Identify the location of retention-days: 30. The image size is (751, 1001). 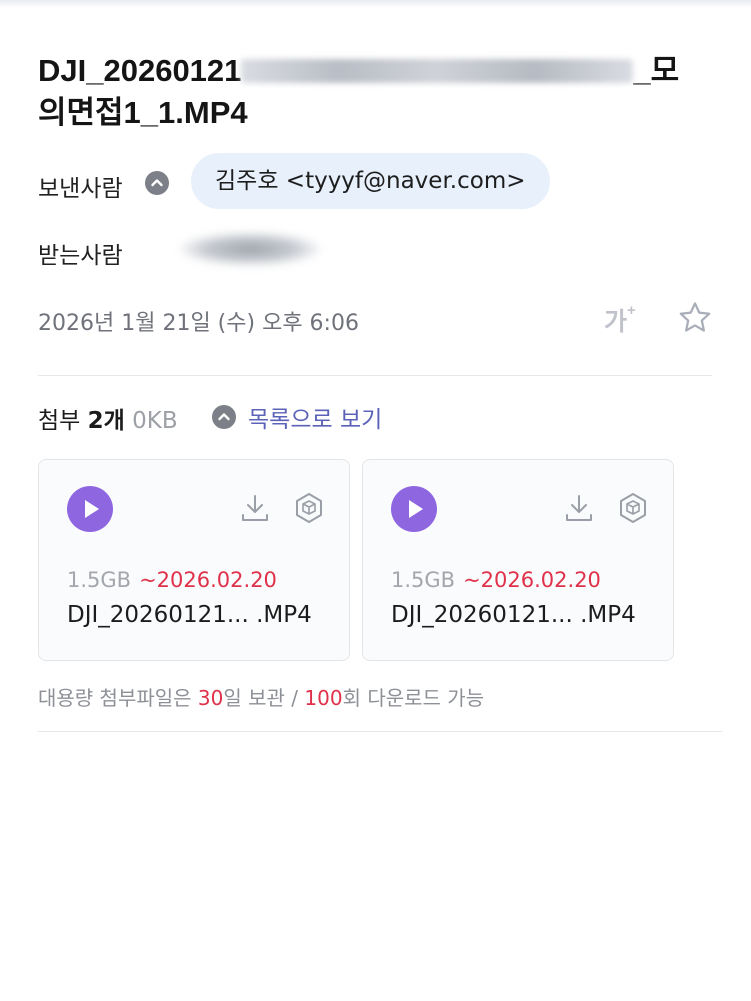
(210, 698).